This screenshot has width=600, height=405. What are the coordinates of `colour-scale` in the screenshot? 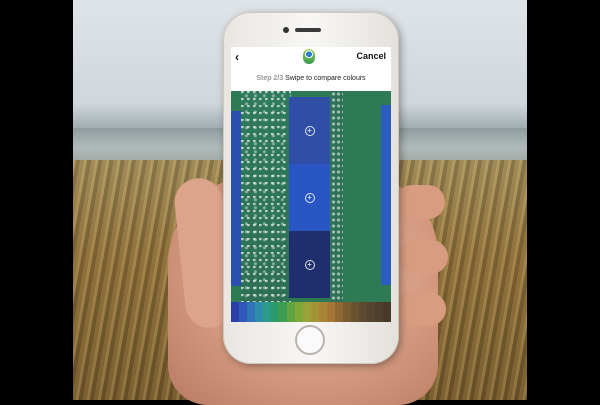 It's located at (311, 312).